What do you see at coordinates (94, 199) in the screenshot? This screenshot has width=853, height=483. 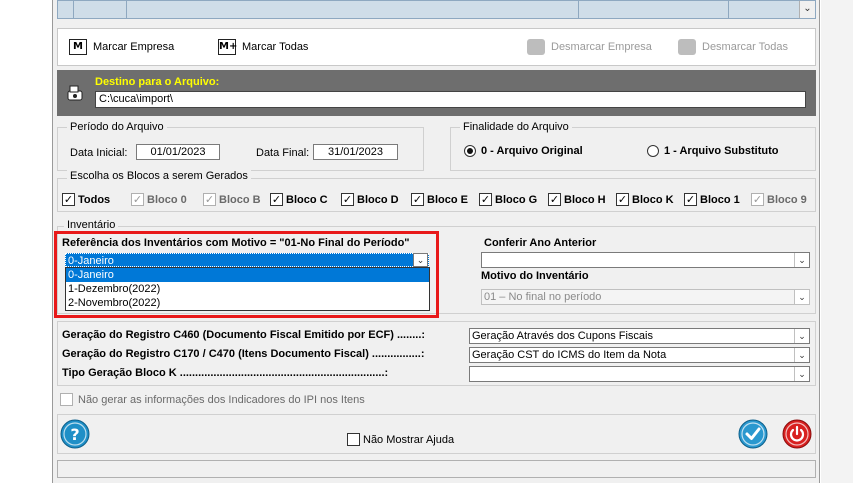 I see `checkbox-label: Todos` at bounding box center [94, 199].